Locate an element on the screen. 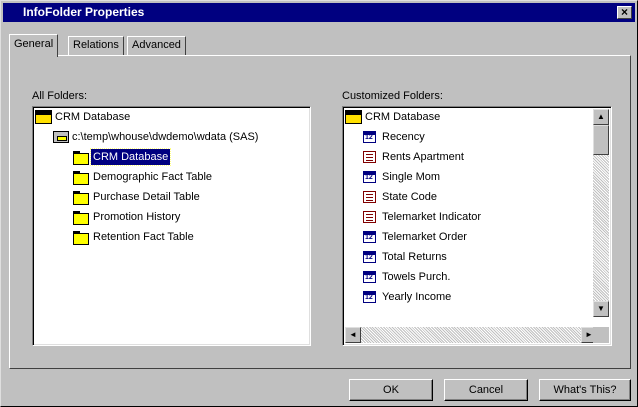  title-bar: InfoFolder Properties × is located at coordinates (319, 12).